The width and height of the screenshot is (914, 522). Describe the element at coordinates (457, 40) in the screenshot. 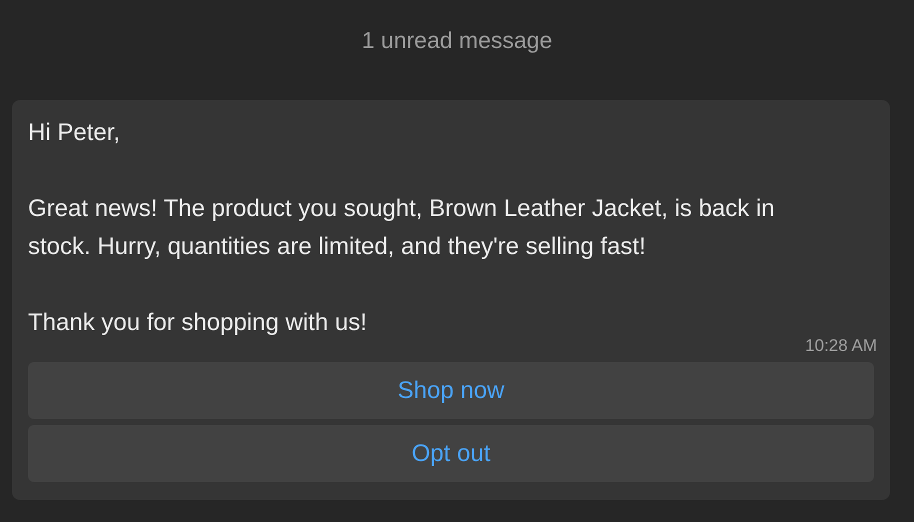

I see `unread-label: 1 unread message` at that location.